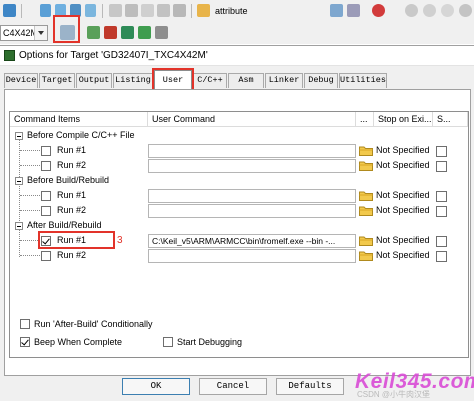 This screenshot has height=401, width=474. Describe the element at coordinates (147, 10) in the screenshot. I see `comment-icon` at that location.